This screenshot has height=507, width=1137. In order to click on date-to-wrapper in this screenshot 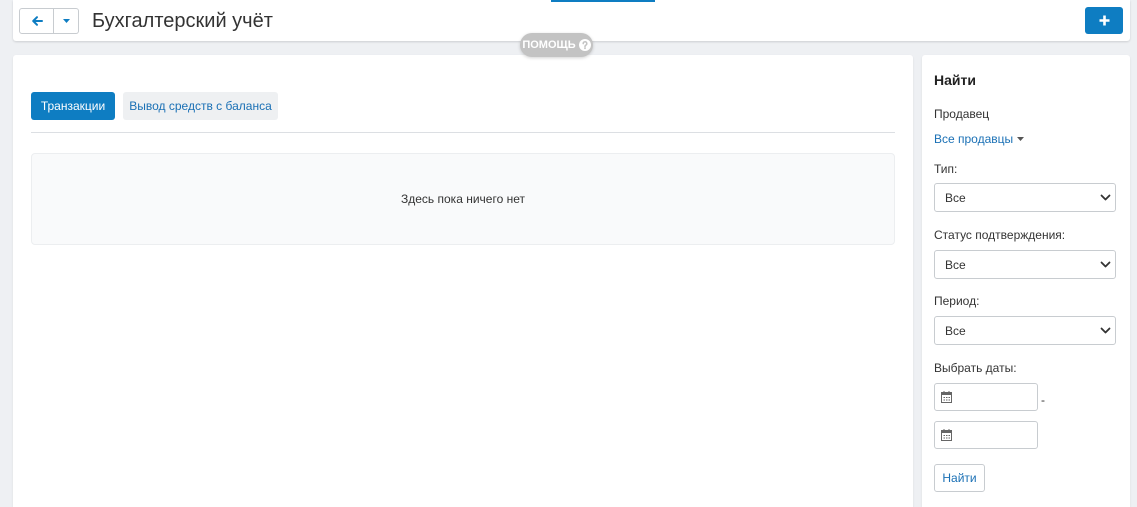, I will do `click(986, 435)`.